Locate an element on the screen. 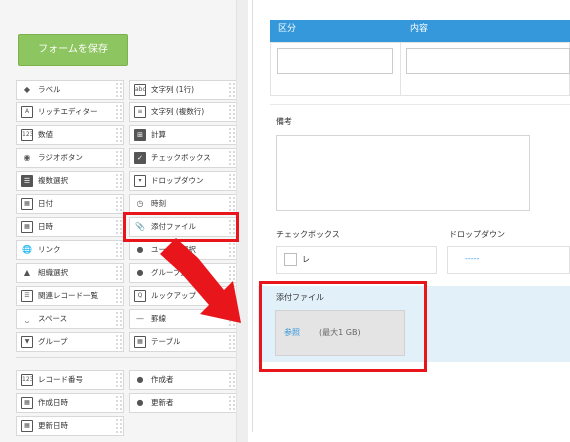 The width and height of the screenshot is (570, 442). palette-item-calculation: ⊞ 計算 is located at coordinates (183, 135).